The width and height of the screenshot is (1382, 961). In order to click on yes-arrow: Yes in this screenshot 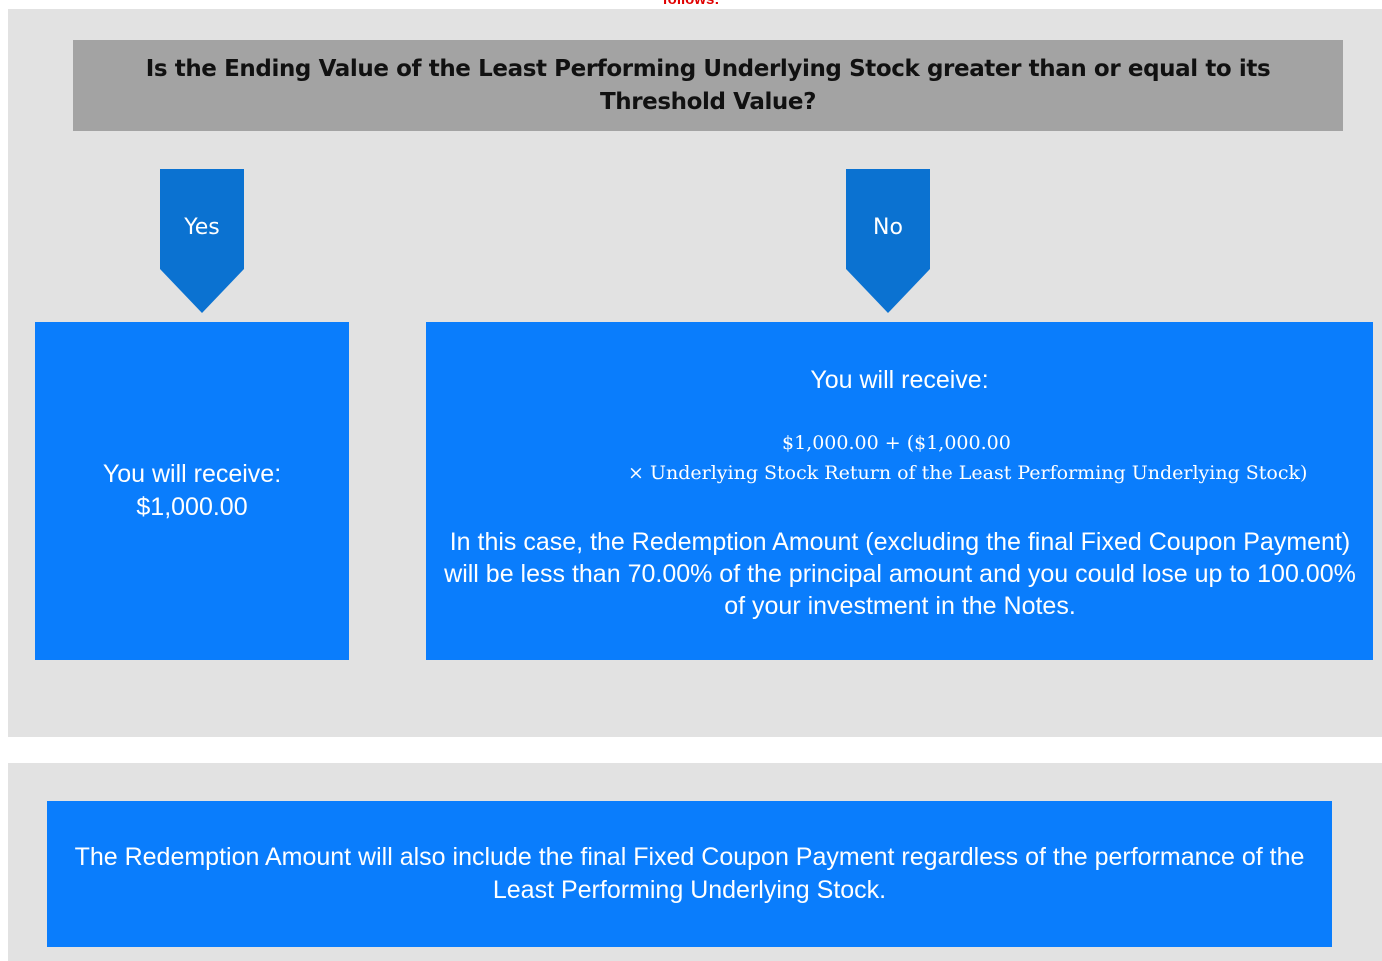, I will do `click(202, 241)`.